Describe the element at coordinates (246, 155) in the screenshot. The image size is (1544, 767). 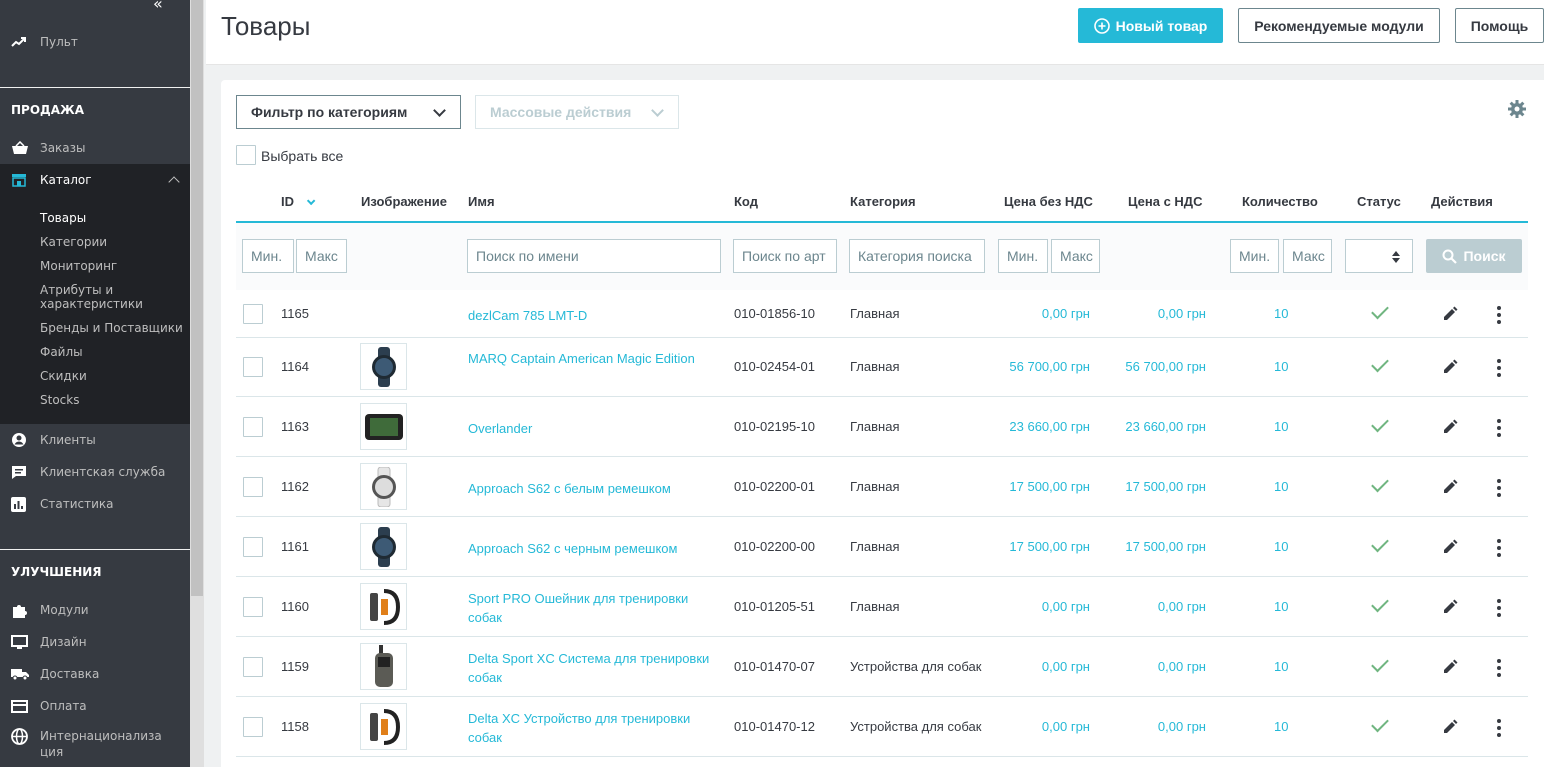
I see `select-all-checkbox` at that location.